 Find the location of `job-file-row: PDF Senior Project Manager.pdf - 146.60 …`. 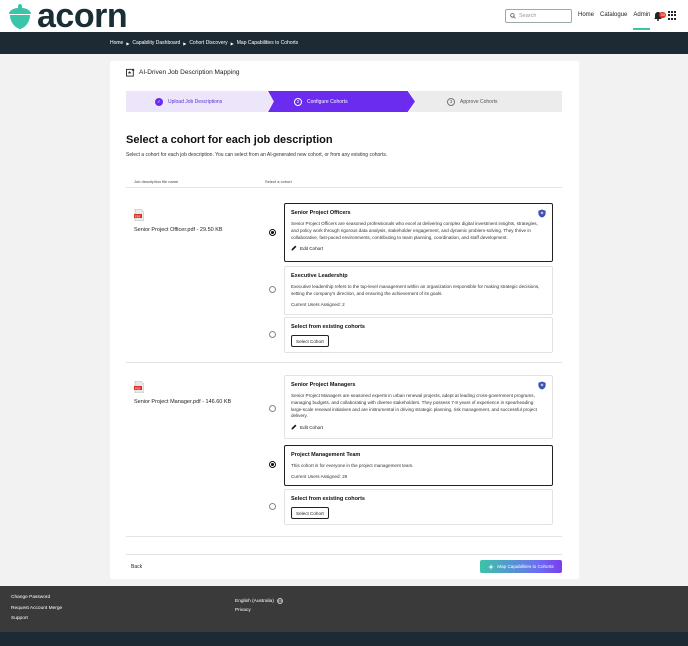

job-file-row: PDF Senior Project Manager.pdf - 146.60 … is located at coordinates (182, 393).